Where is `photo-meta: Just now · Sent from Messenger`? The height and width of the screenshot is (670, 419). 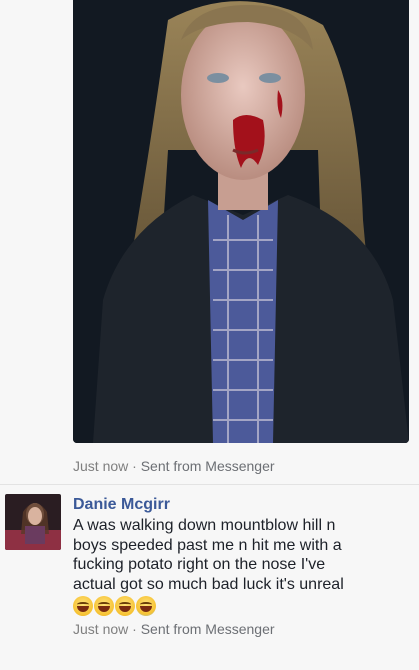 photo-meta: Just now · Sent from Messenger is located at coordinates (174, 466).